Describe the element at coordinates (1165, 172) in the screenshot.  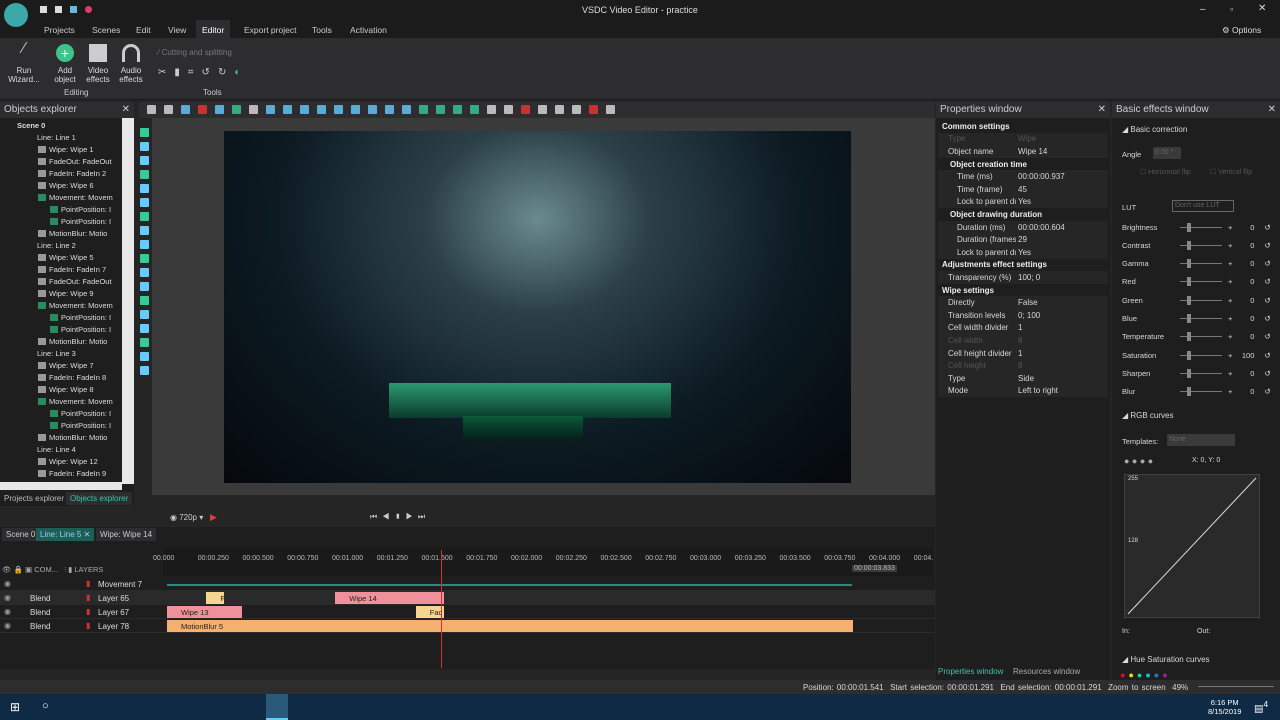
I see `horizontal-flip-checkbox: ☐ Horizontal flip` at that location.